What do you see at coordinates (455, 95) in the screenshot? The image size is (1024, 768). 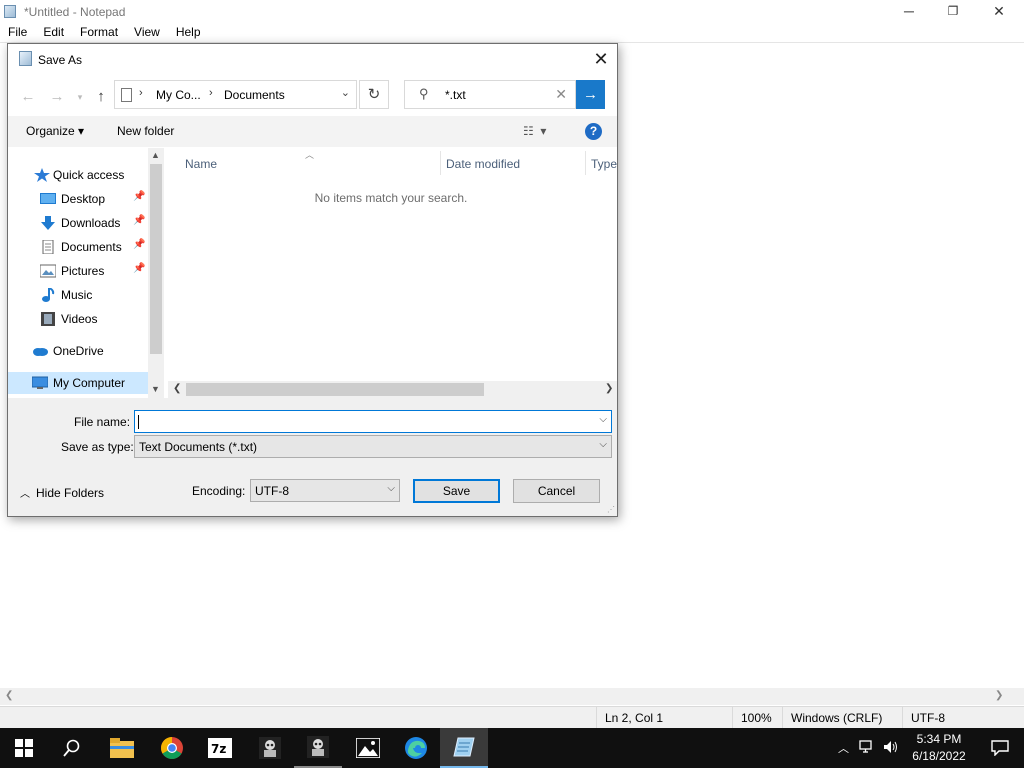 I see `search-input: *.txt` at bounding box center [455, 95].